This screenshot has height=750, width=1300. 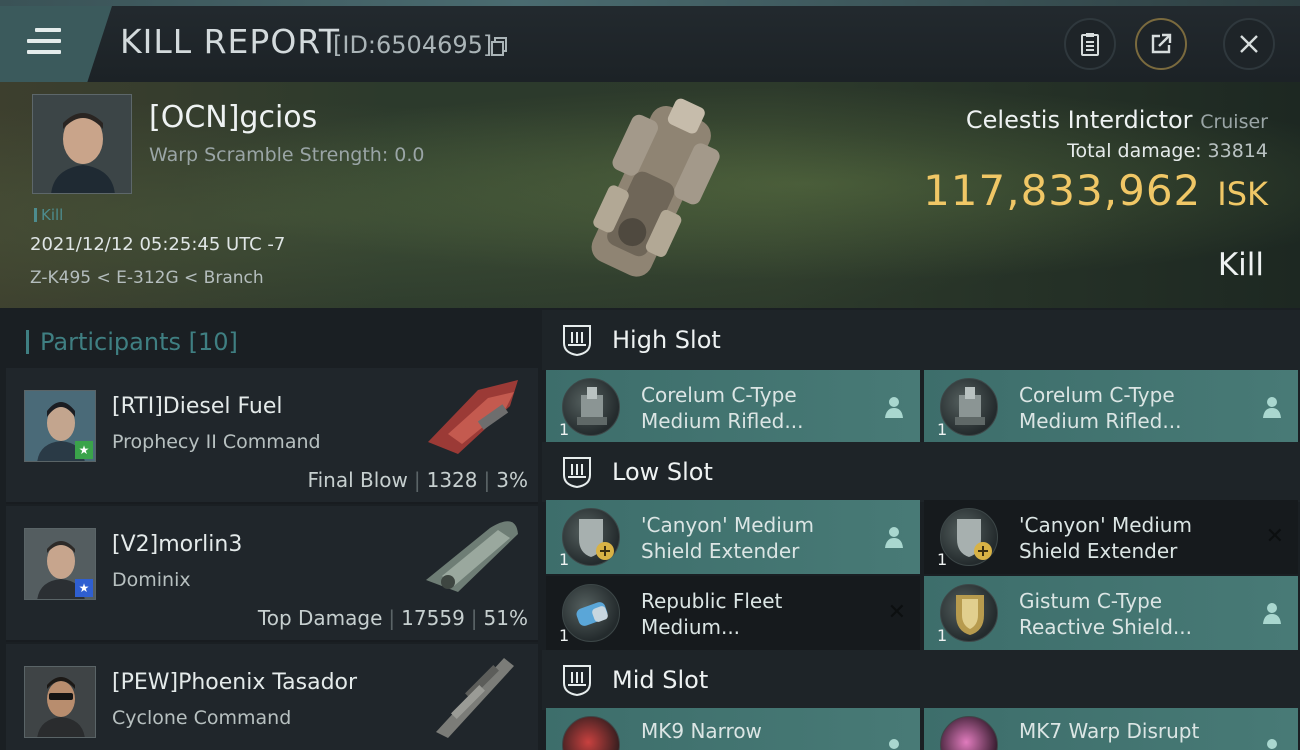 What do you see at coordinates (147, 278) in the screenshot?
I see `kill-location: Z-K495 < E-312G < Branch` at bounding box center [147, 278].